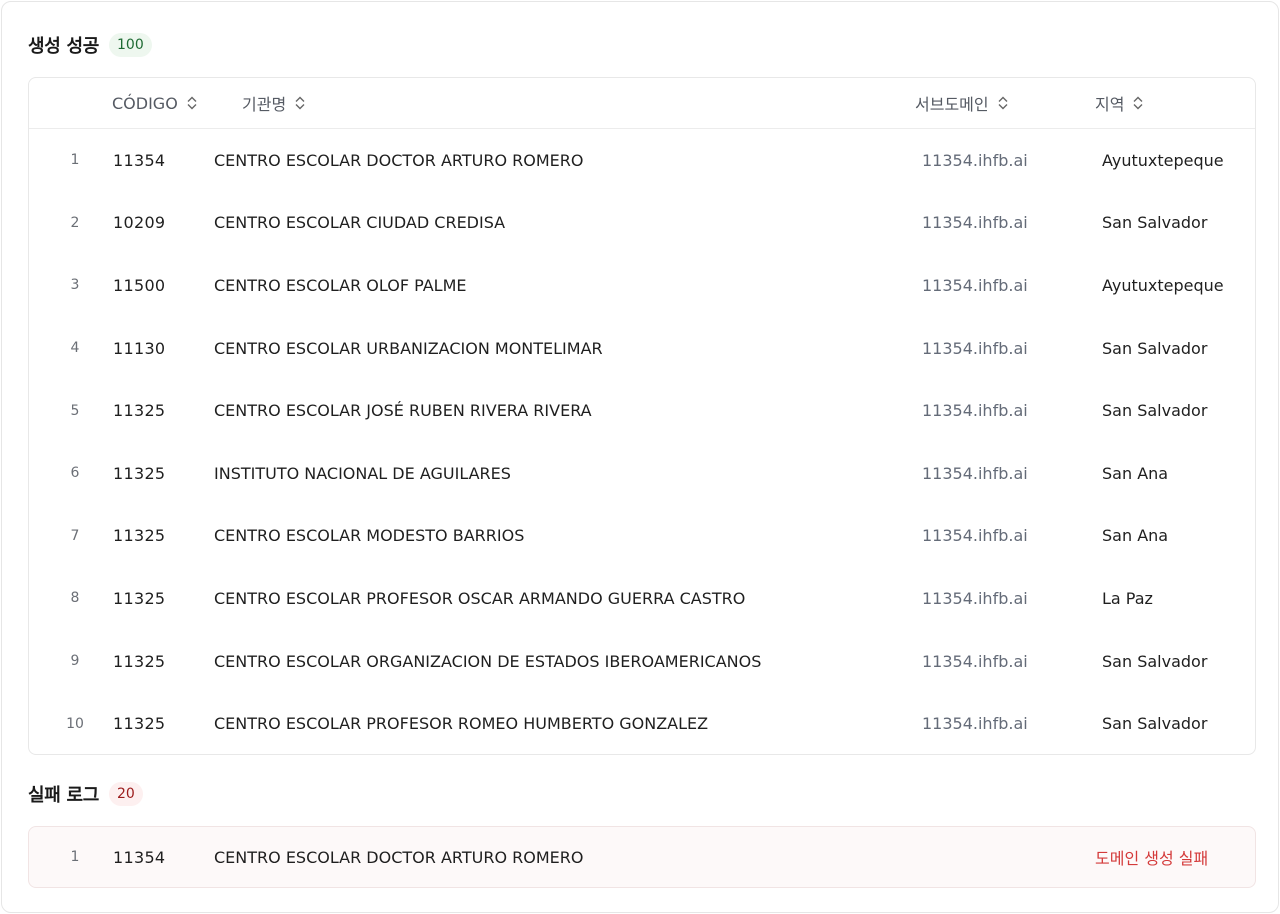  I want to click on row-name: CENTRO ESCOLAR CIUDAD CREDISA, so click(360, 223).